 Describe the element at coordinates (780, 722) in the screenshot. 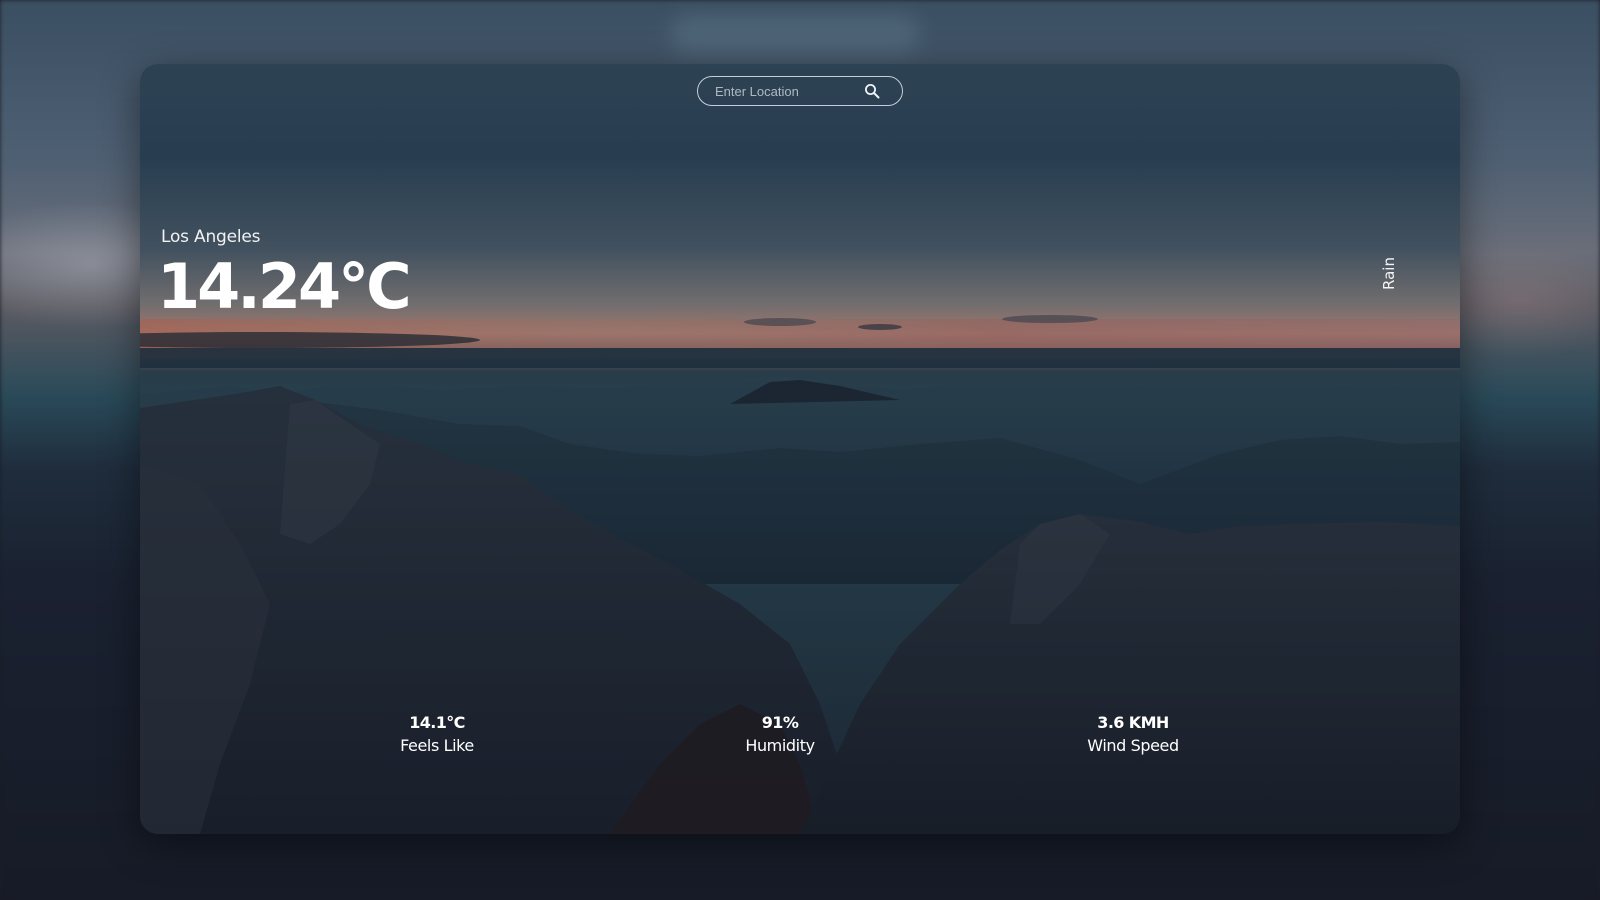

I see `humidity-value: 91%` at that location.